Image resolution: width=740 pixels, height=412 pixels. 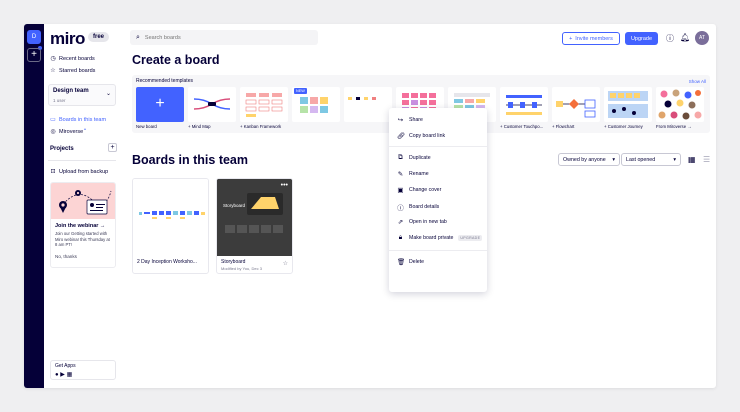 What do you see at coordinates (82, 95) in the screenshot?
I see `team-selector: Design team 1 user ⌄` at bounding box center [82, 95].